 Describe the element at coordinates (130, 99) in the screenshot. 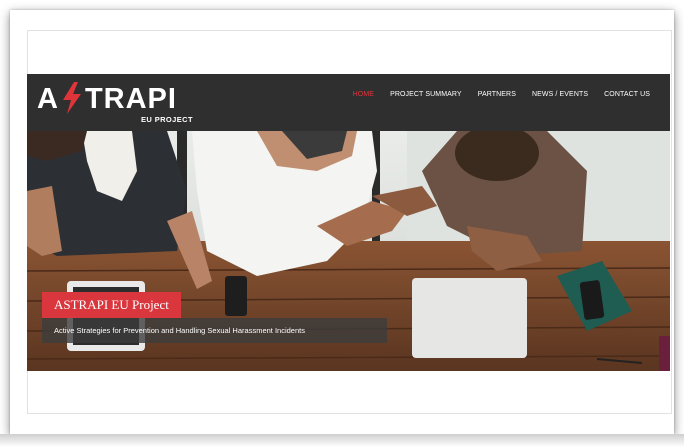

I see `logo-suffix: TRAPI` at that location.